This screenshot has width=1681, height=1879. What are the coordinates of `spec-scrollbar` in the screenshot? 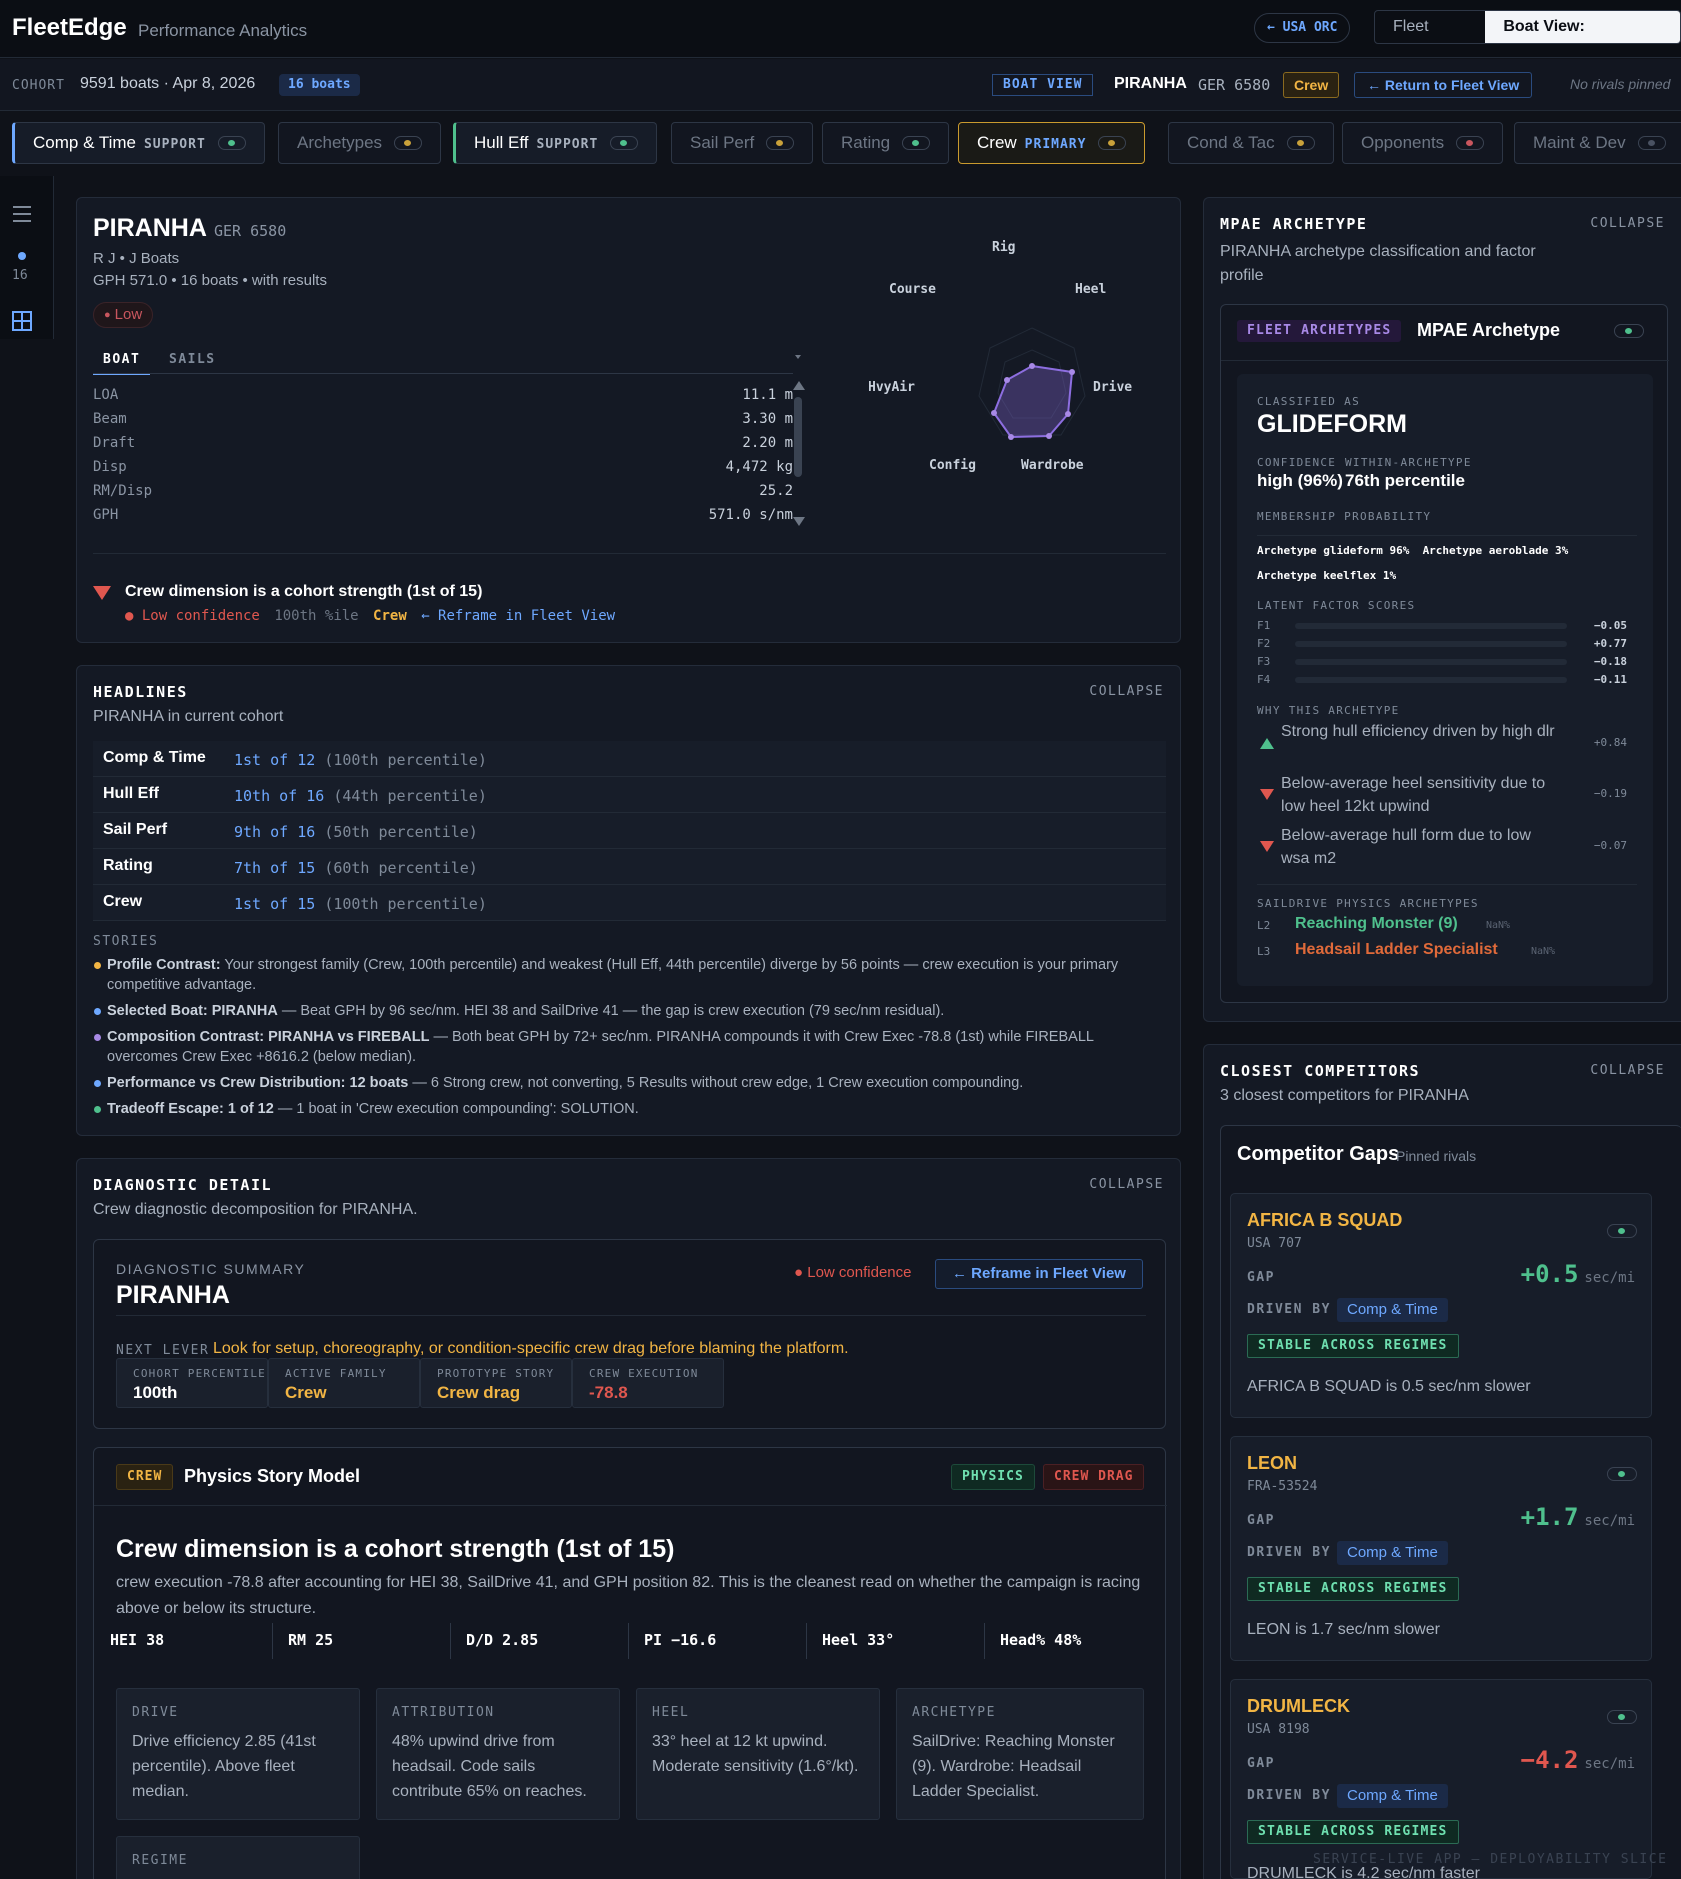 It's located at (799, 453).